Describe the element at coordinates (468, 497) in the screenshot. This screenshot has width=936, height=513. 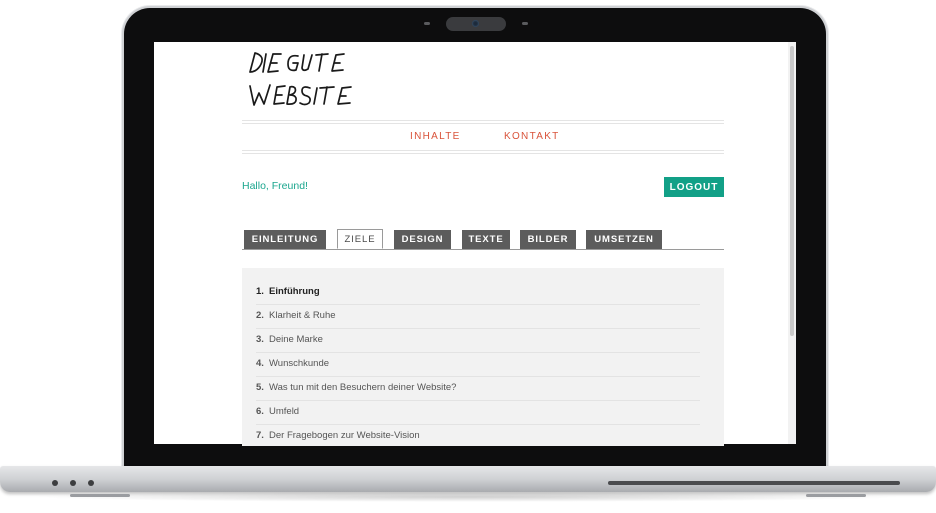
I see `laptop-shadow` at that location.